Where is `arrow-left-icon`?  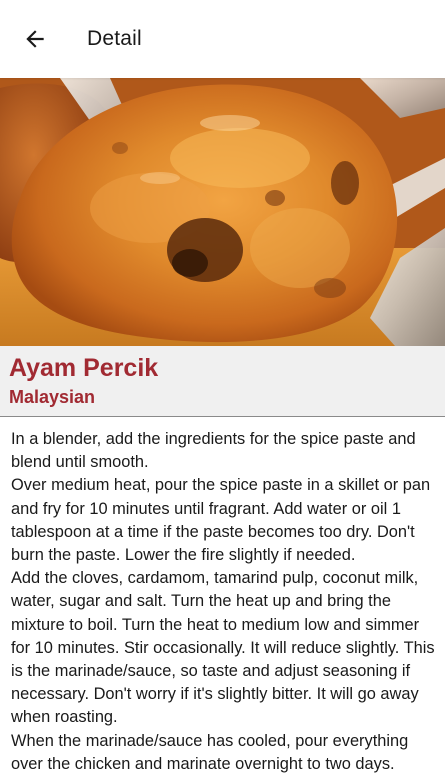
arrow-left-icon is located at coordinates (35, 39).